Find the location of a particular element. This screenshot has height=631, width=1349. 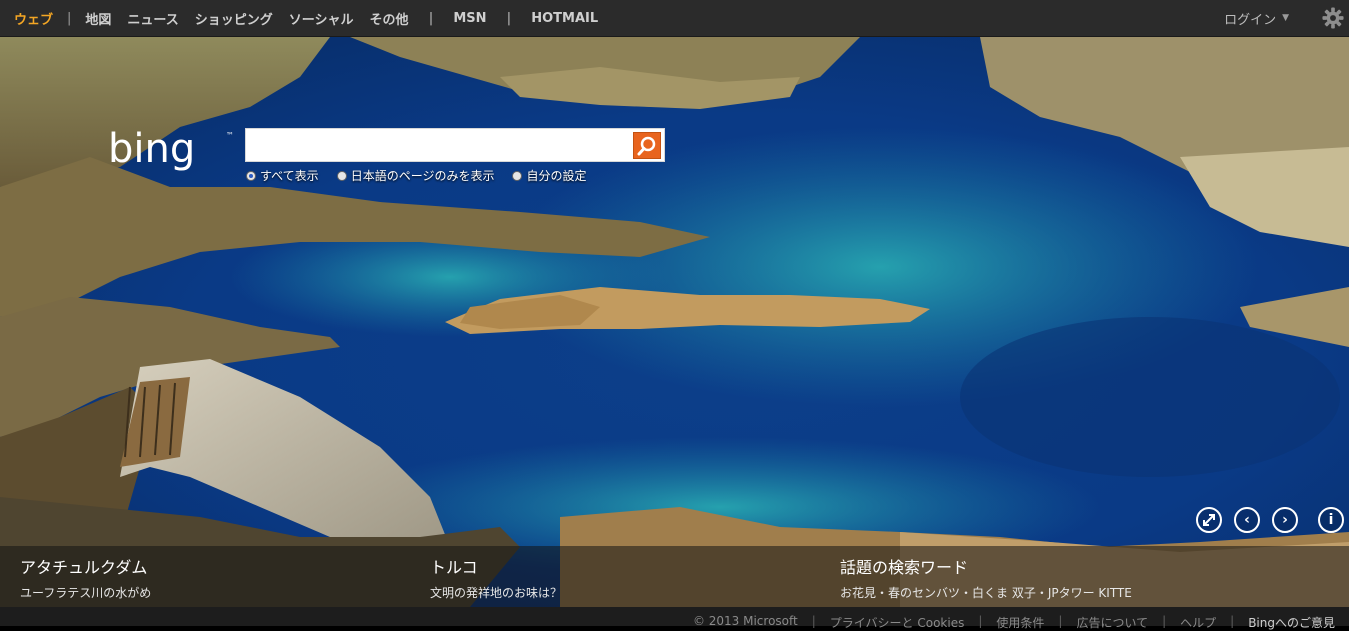

radio-button-selected is located at coordinates (251, 175).